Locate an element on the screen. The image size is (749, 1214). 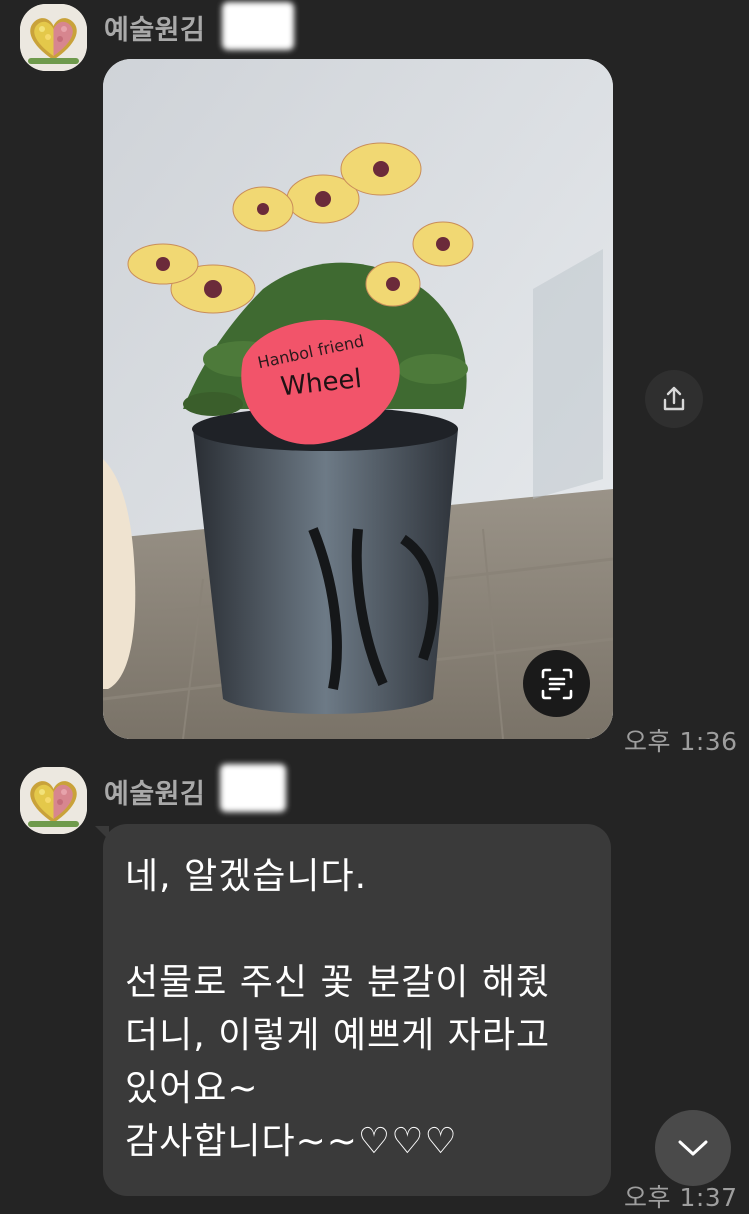
text-scan-icon is located at coordinates (556, 683).